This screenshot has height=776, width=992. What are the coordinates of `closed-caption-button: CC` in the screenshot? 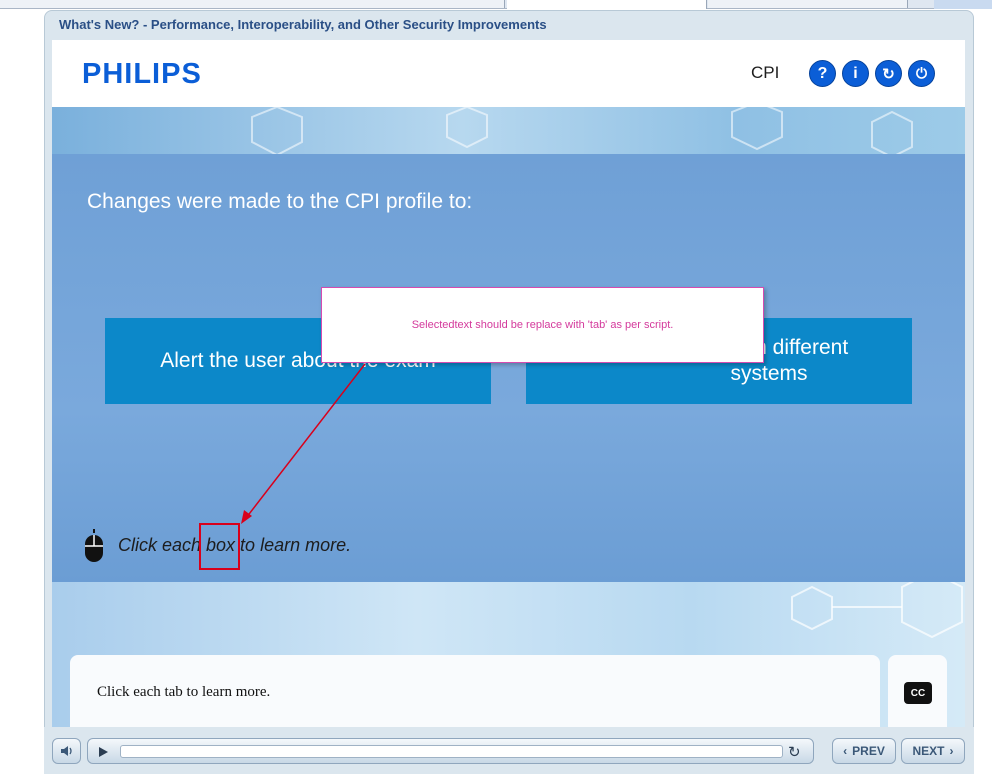 It's located at (918, 693).